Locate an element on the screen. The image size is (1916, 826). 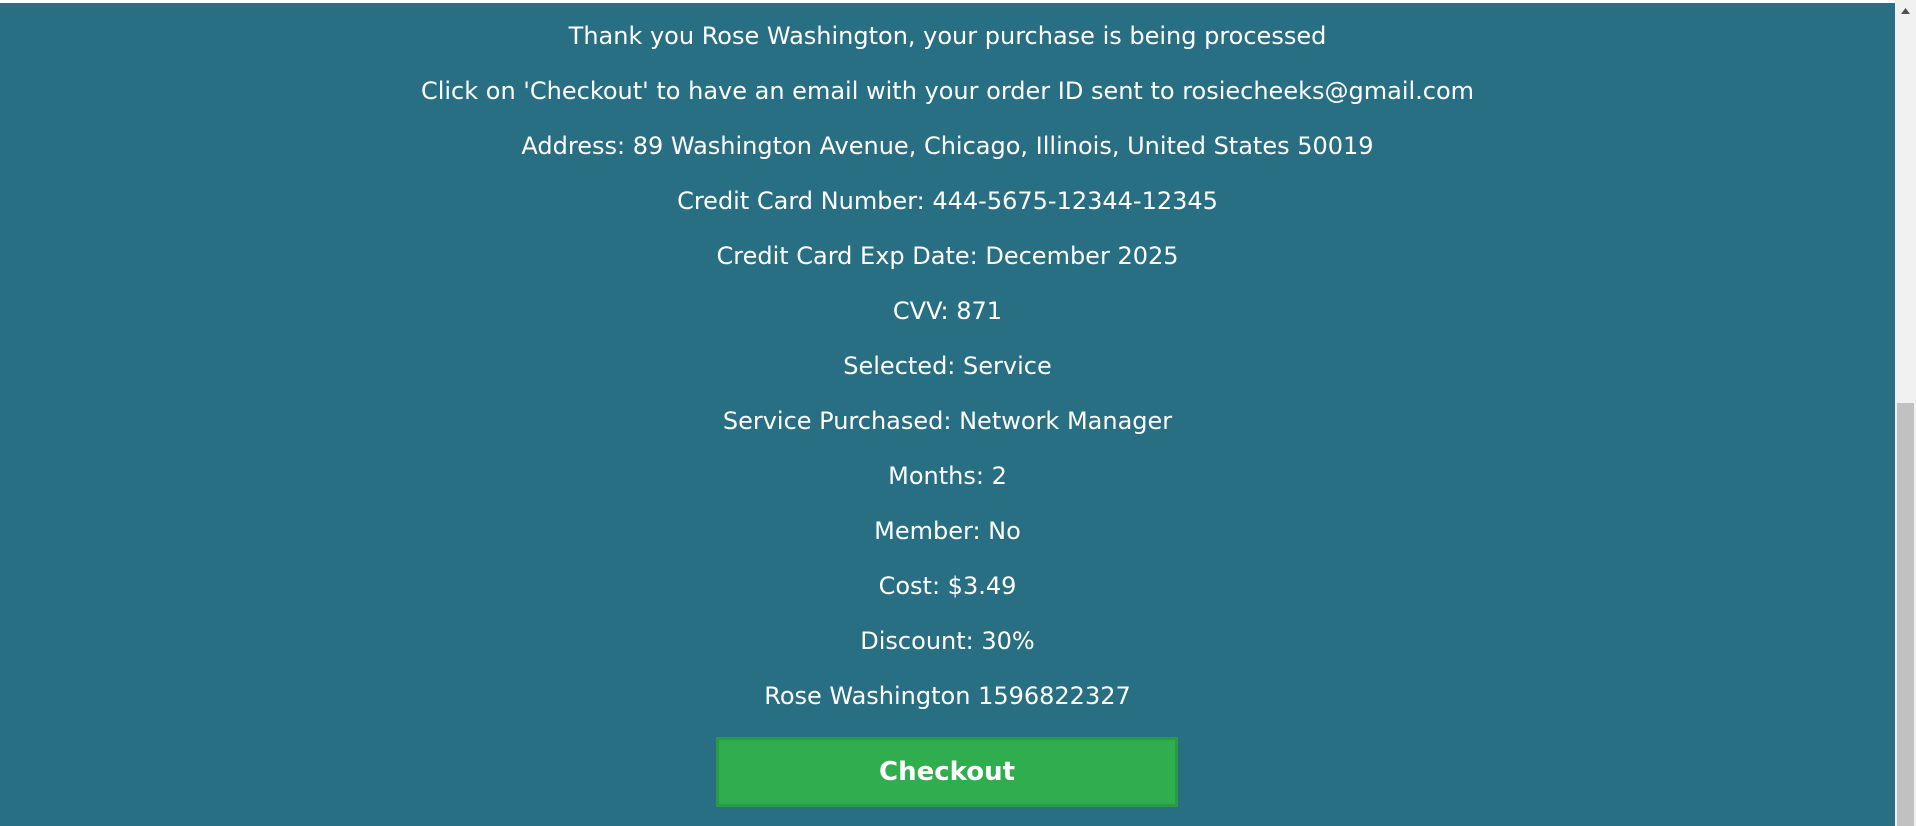
vertical-scrollbar is located at coordinates (1905, 413).